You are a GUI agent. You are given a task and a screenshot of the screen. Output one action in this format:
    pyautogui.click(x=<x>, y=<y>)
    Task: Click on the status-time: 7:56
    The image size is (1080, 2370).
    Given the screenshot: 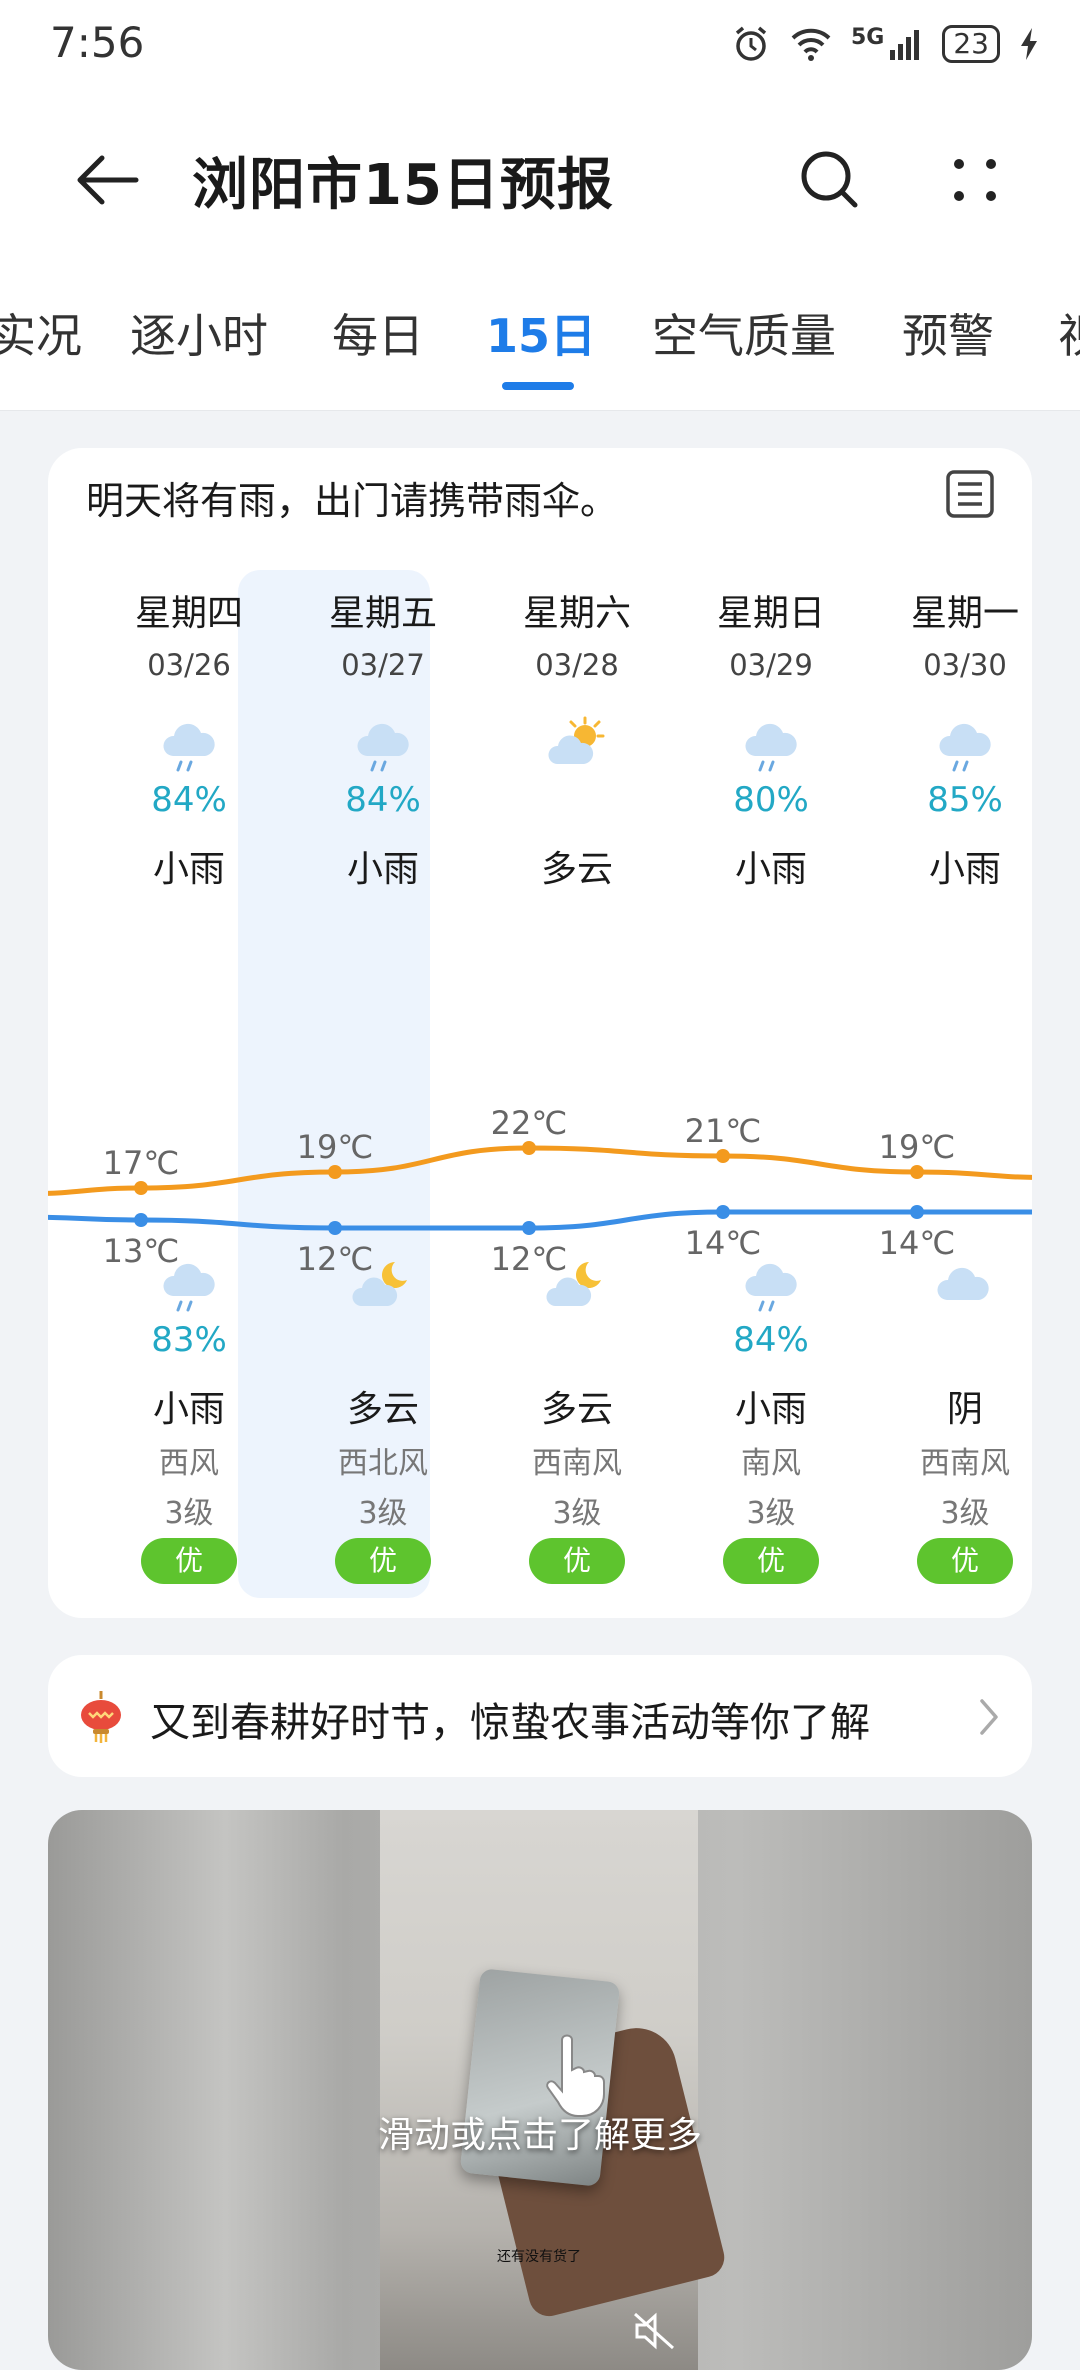 What is the action you would take?
    pyautogui.click(x=97, y=42)
    